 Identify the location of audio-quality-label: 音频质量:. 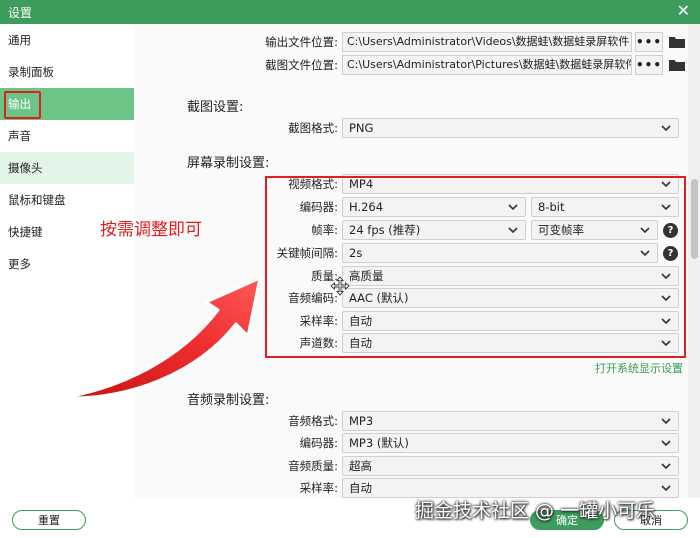
(313, 466).